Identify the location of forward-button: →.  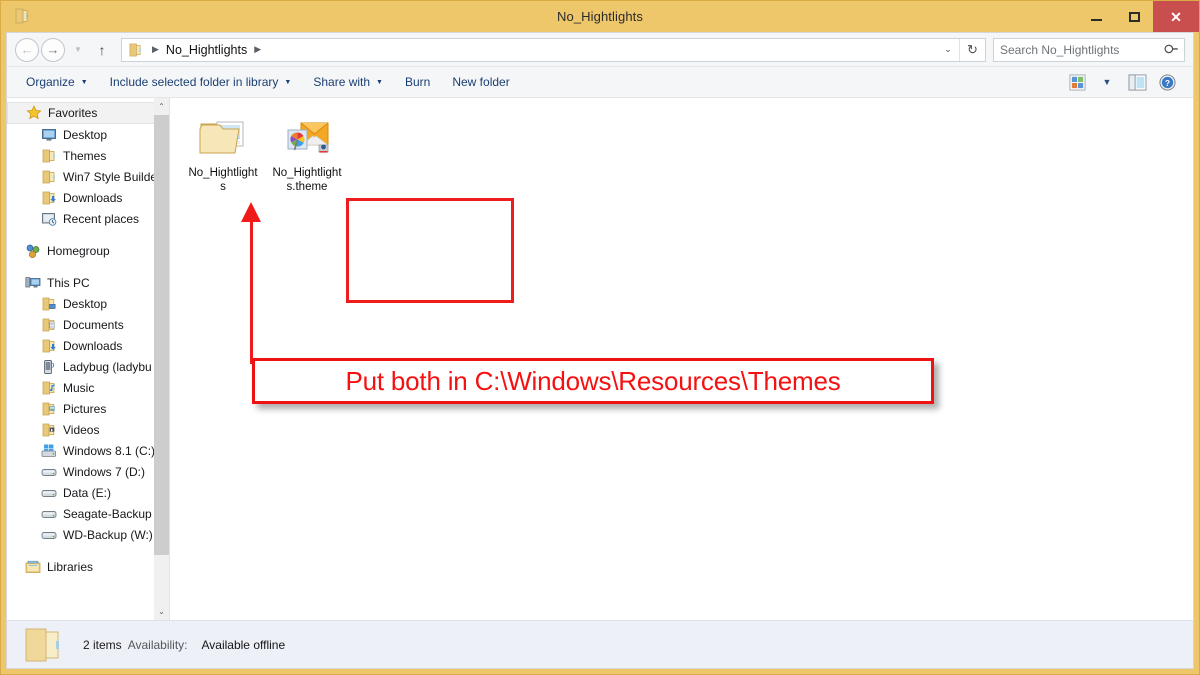
(53, 49).